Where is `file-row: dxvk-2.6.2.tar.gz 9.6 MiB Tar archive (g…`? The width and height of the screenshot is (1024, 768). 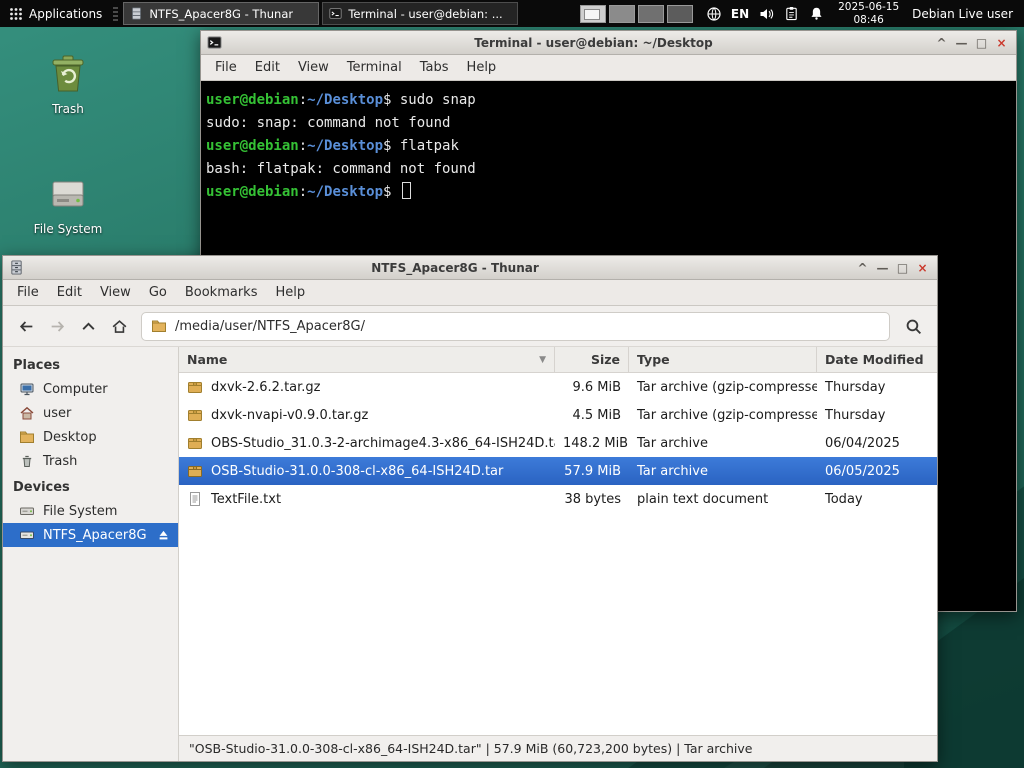
file-row: dxvk-2.6.2.tar.gz 9.6 MiB Tar archive (g… is located at coordinates (558, 387).